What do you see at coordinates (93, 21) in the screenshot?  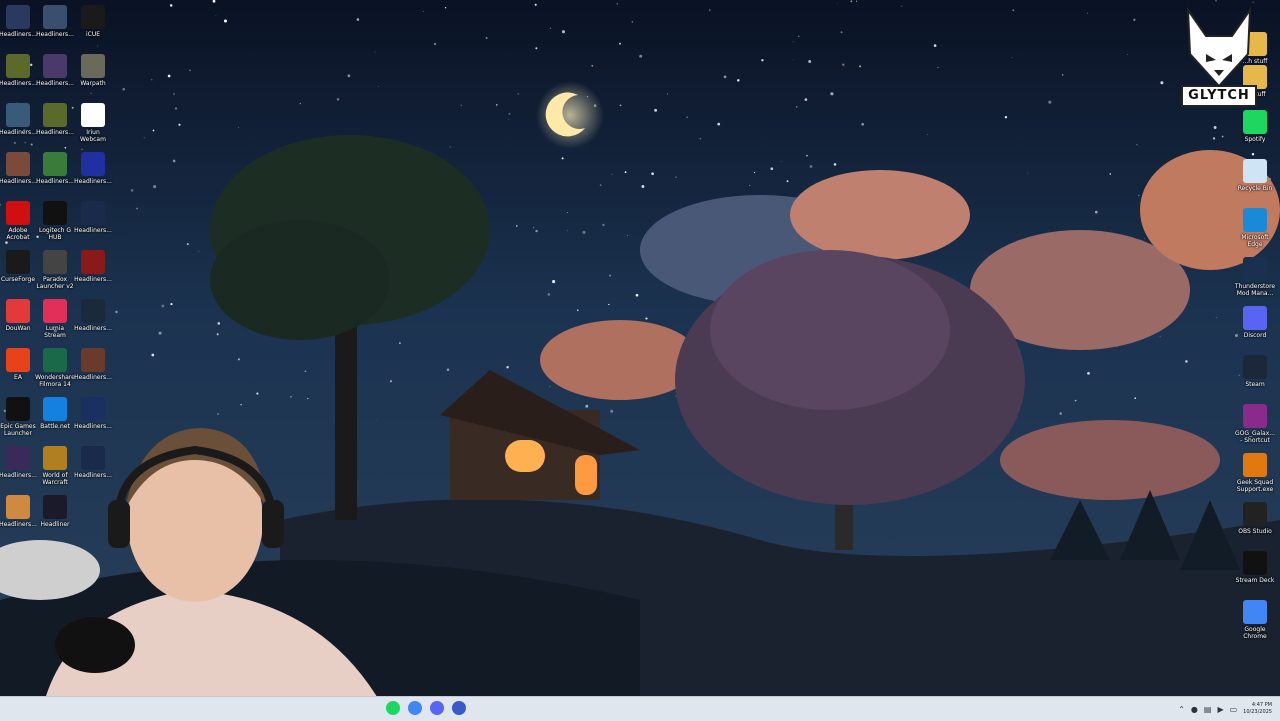 I see `desktop-shortcut: iCUE` at bounding box center [93, 21].